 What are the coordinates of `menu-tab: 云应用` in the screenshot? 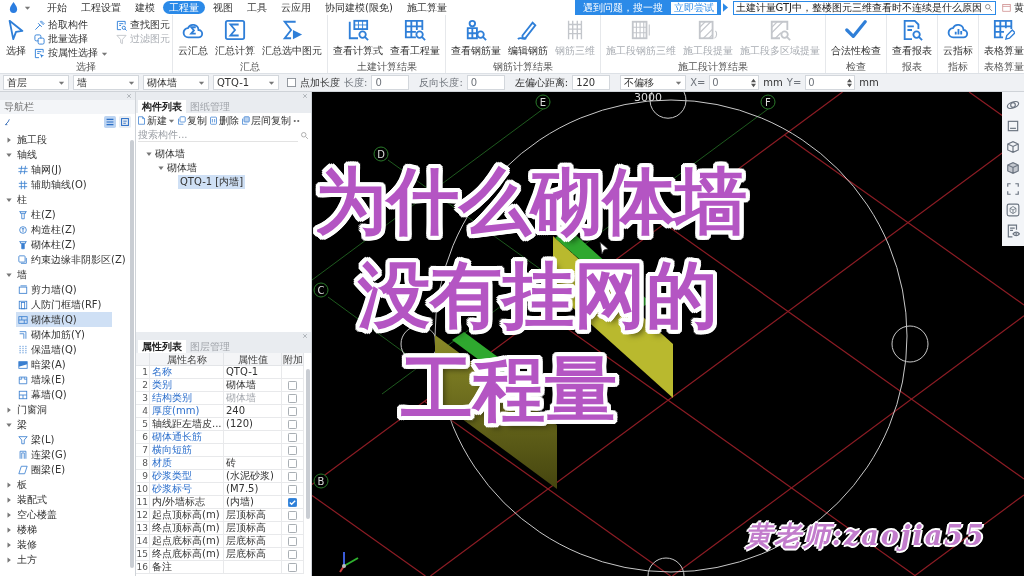 It's located at (296, 7).